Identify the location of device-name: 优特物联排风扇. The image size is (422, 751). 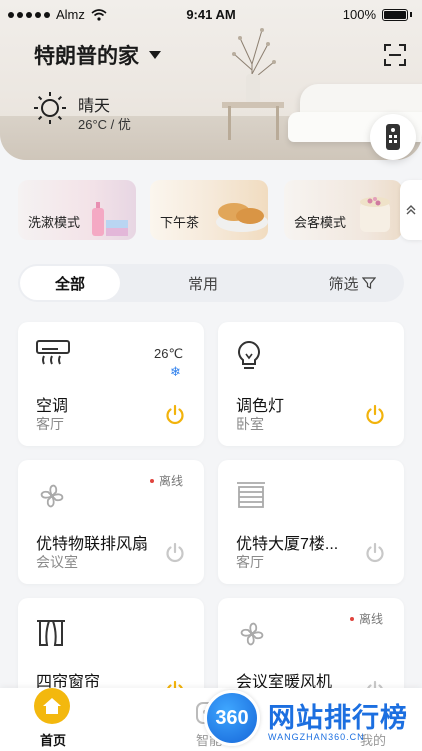
(92, 544).